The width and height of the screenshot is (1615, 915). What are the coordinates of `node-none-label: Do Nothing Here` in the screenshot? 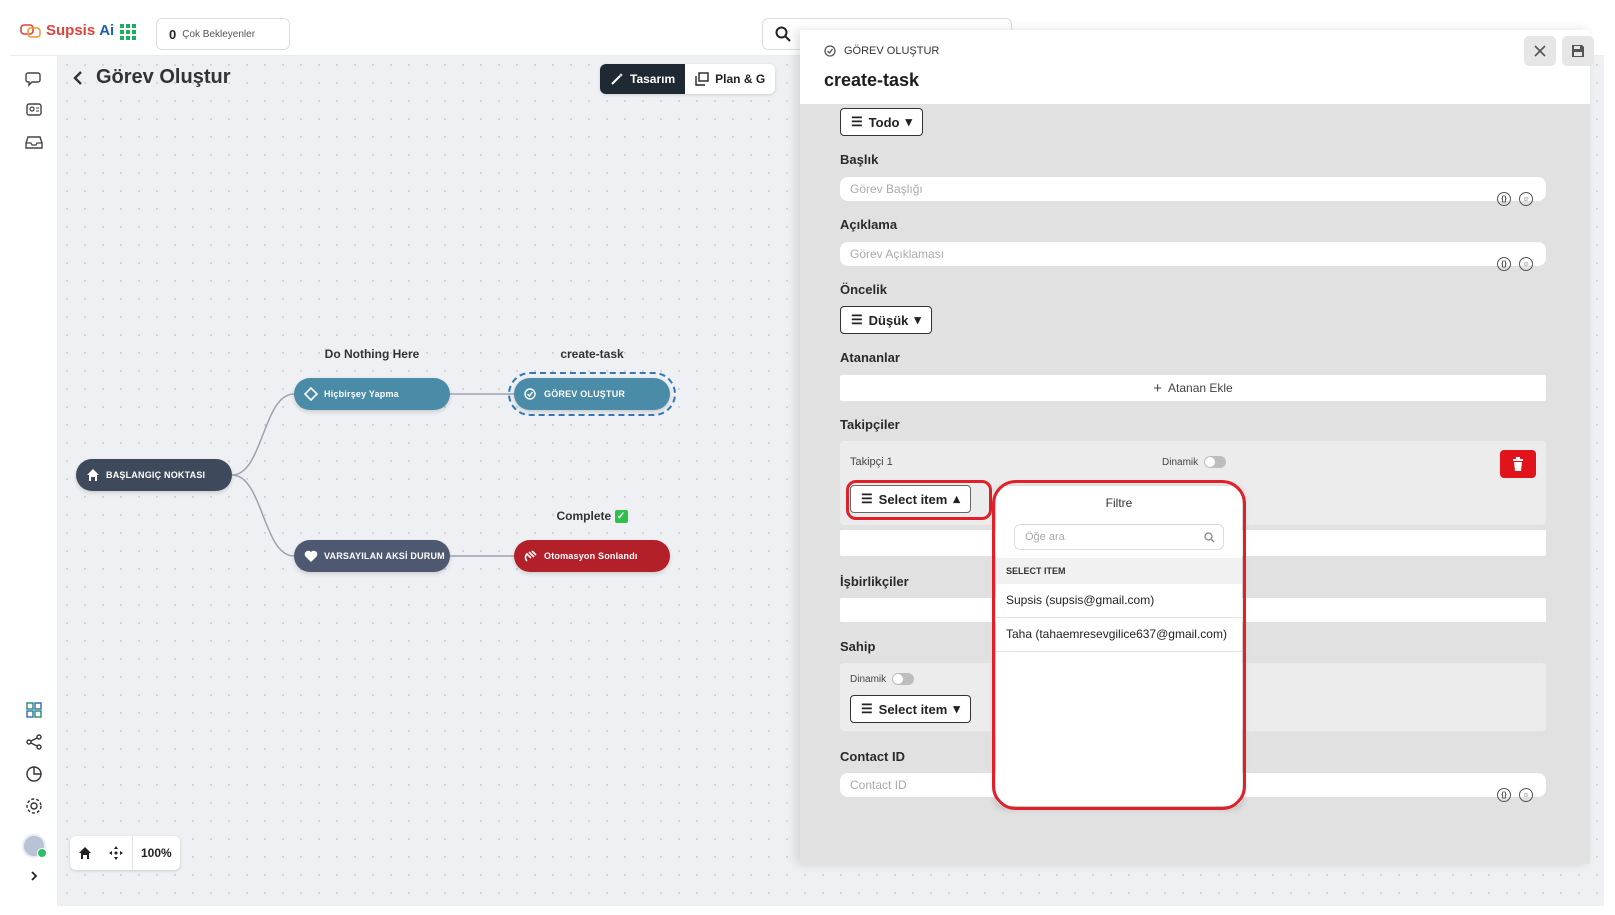 It's located at (372, 354).